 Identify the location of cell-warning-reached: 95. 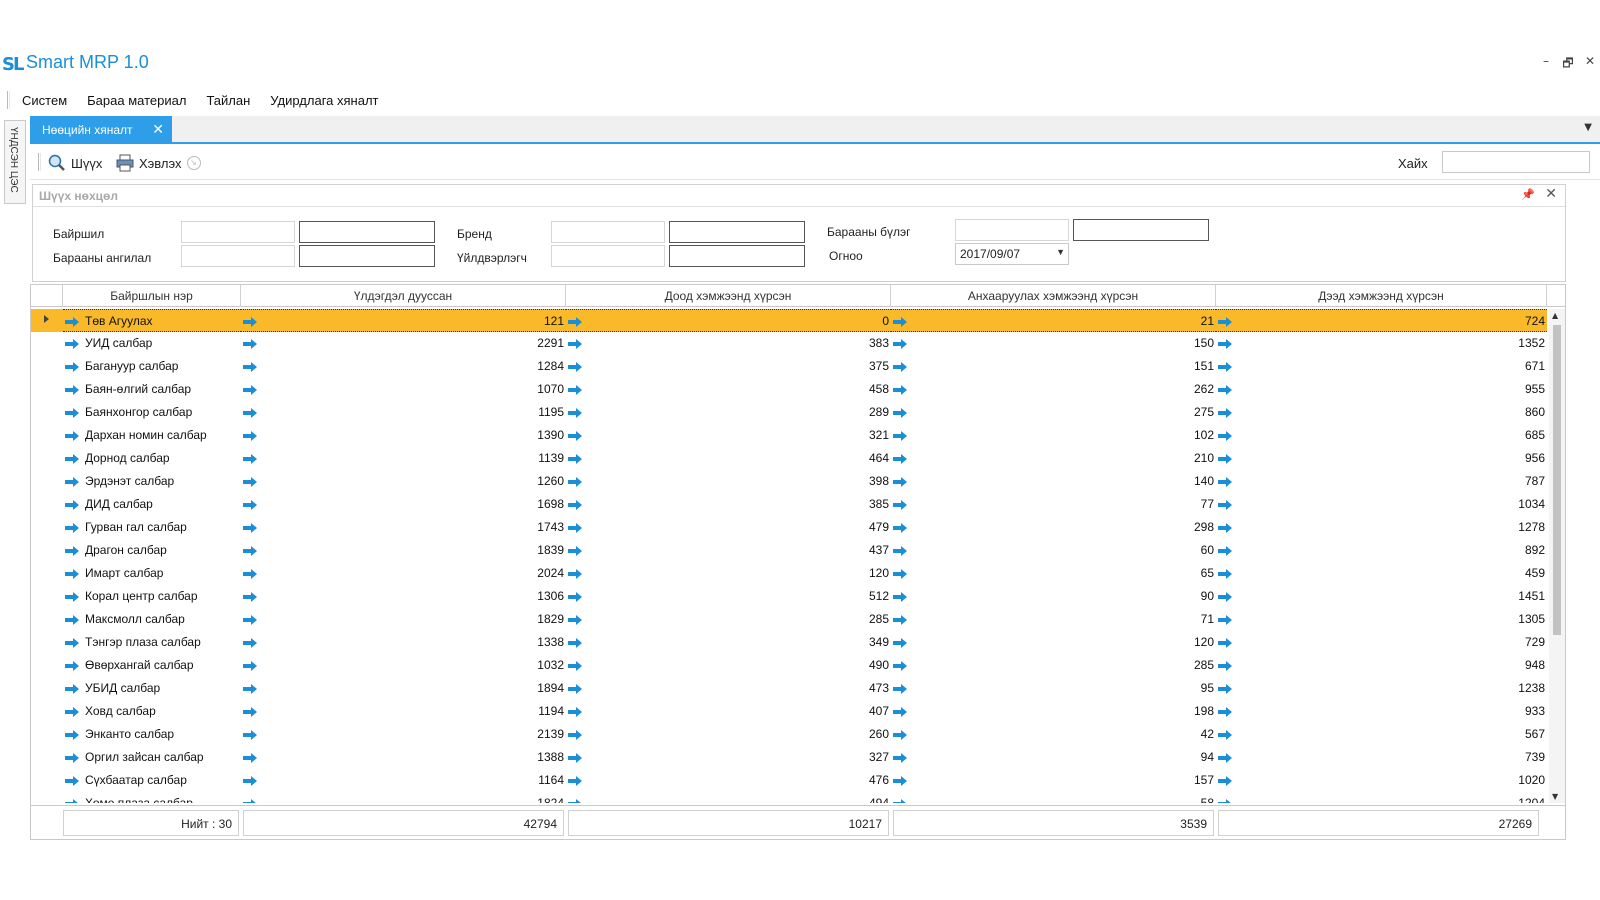
(1053, 688).